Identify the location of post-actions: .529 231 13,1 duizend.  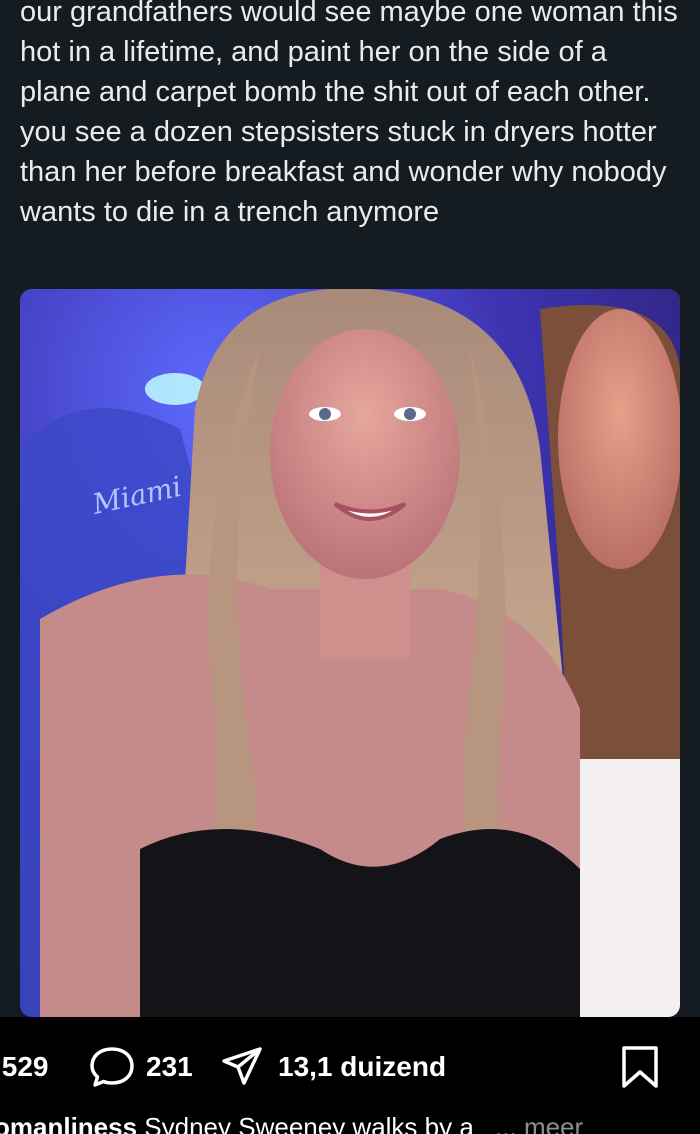
(350, 1067).